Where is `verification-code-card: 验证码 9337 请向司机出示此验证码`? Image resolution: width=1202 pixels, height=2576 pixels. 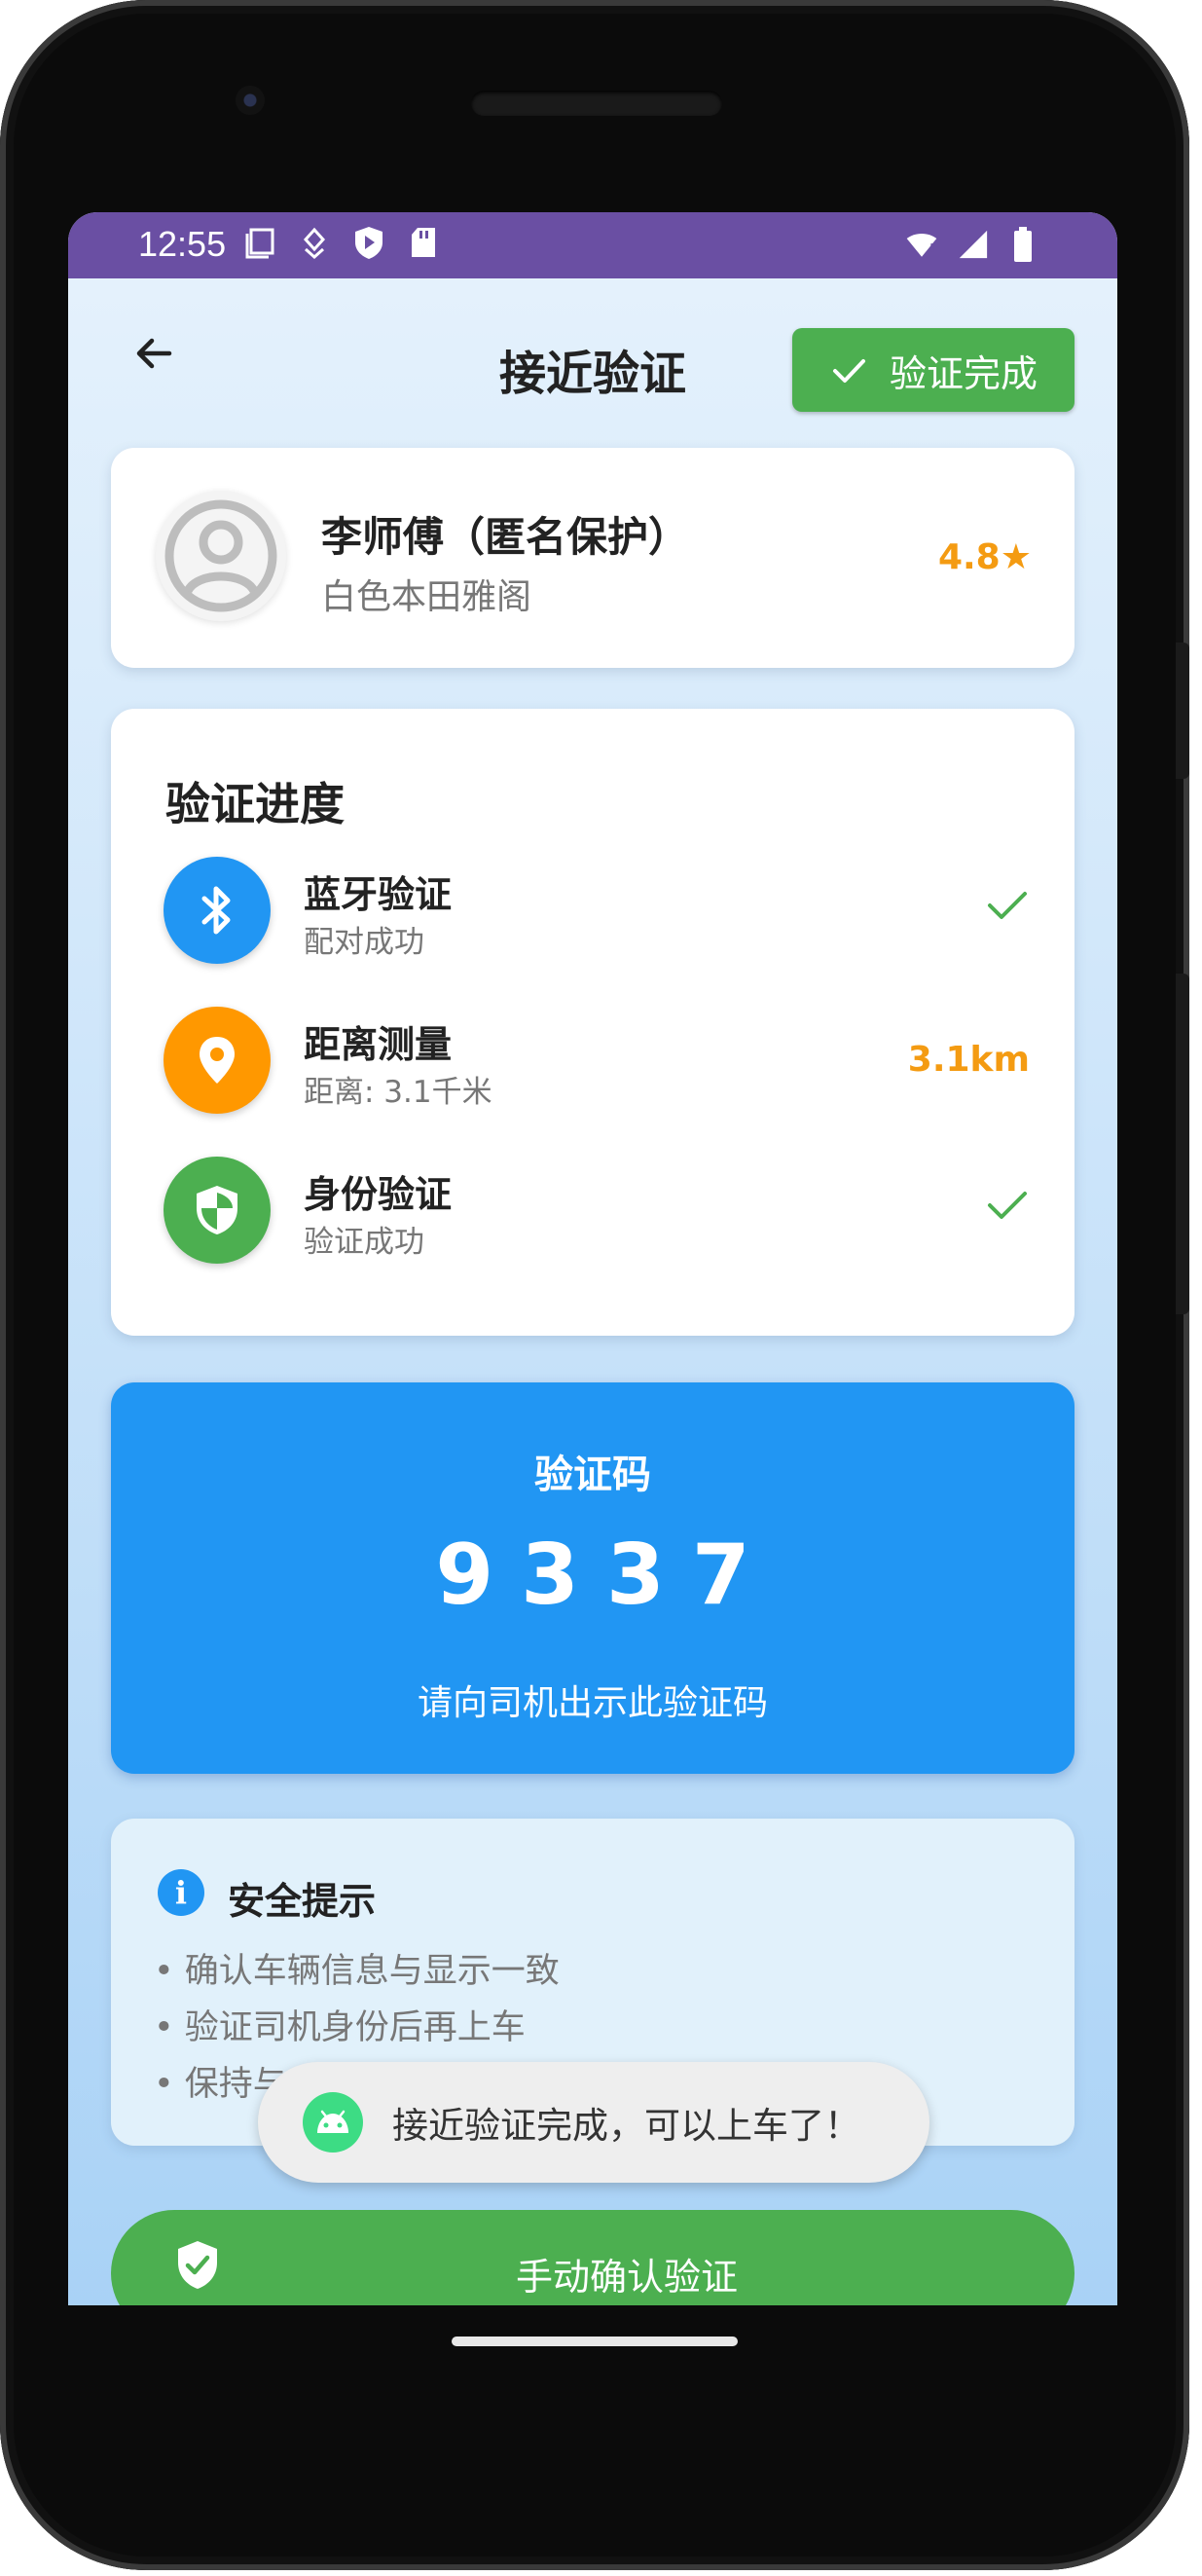 verification-code-card: 验证码 9337 请向司机出示此验证码 is located at coordinates (593, 1578).